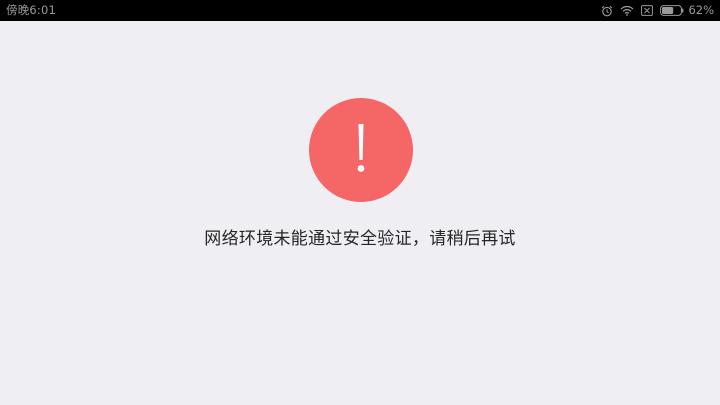 The width and height of the screenshot is (720, 405). What do you see at coordinates (360, 10) in the screenshot?
I see `status-bar: 傍晚6:01 62%` at bounding box center [360, 10].